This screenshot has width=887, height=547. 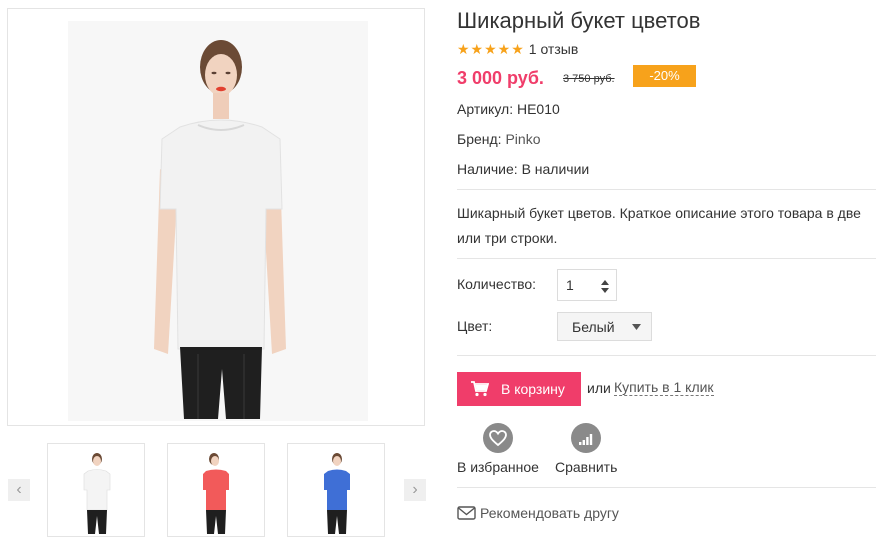 I want to click on reviews-link: 1 отзыв, so click(x=554, y=49).